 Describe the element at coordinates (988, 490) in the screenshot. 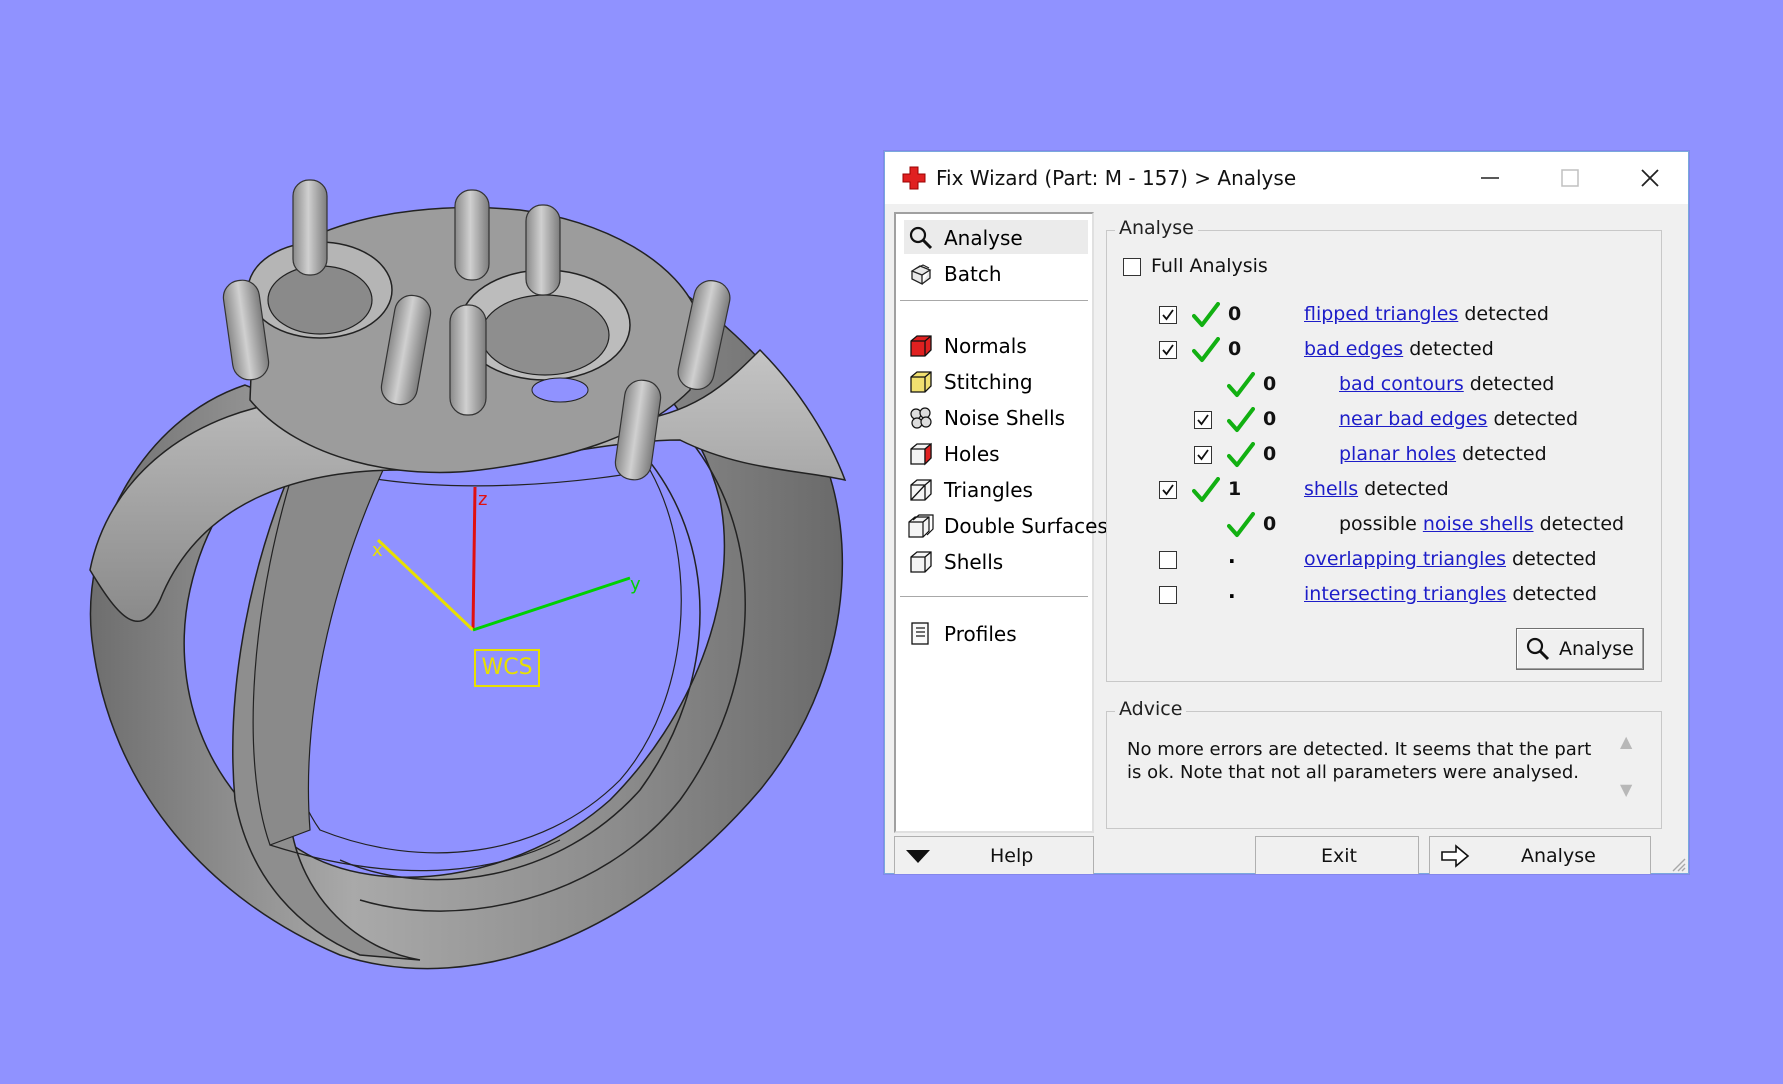

I see `nav-item-label: Triangles` at that location.